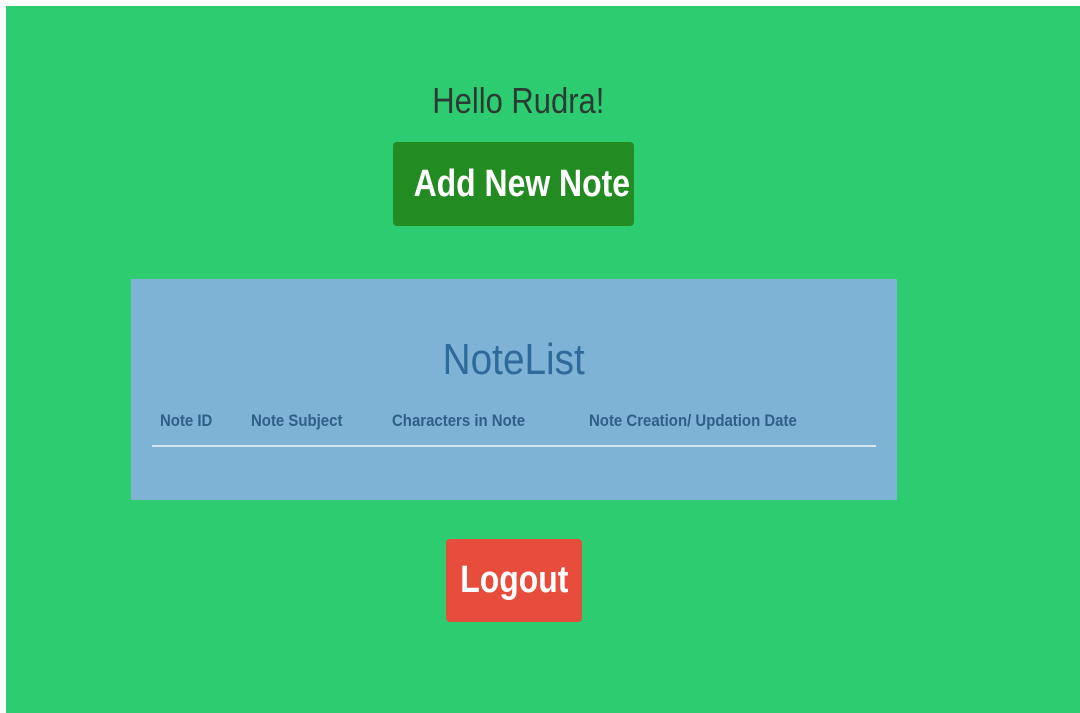 Image resolution: width=1080 pixels, height=713 pixels. What do you see at coordinates (518, 100) in the screenshot?
I see `greeting-text: Hello Rudra!` at bounding box center [518, 100].